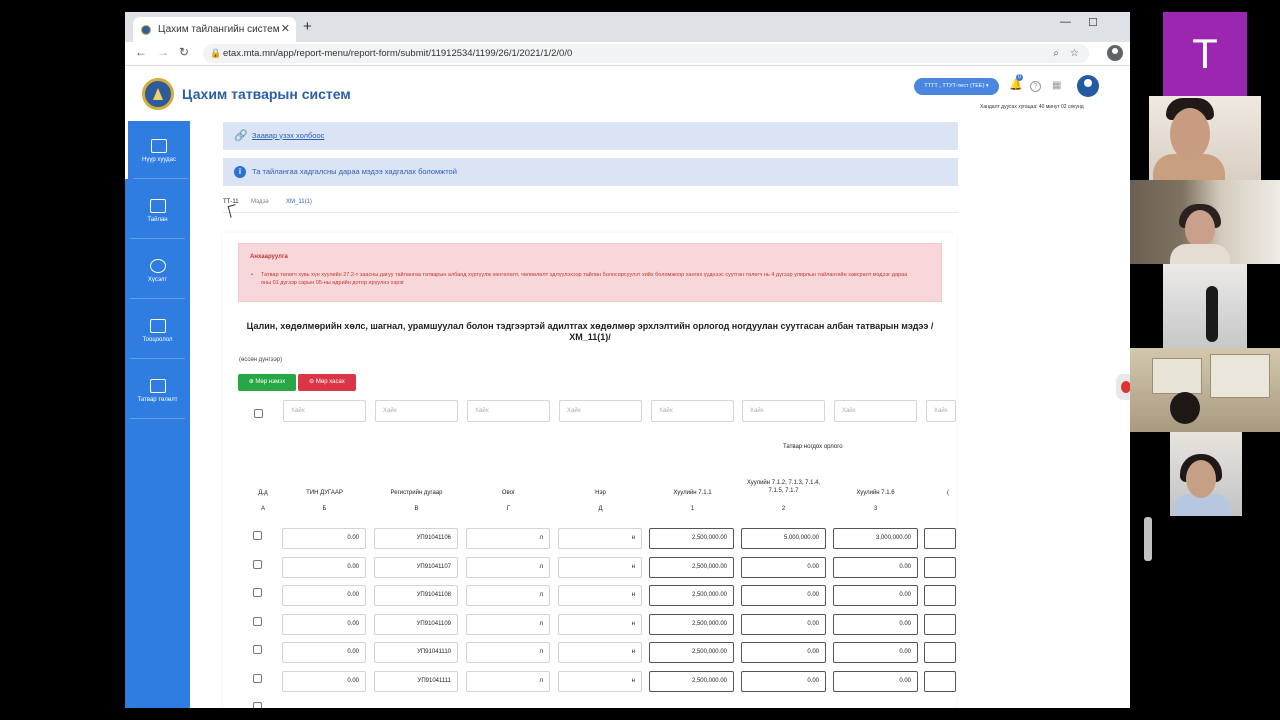  I want to click on tab-tt11: ТТ-11, so click(231, 202).